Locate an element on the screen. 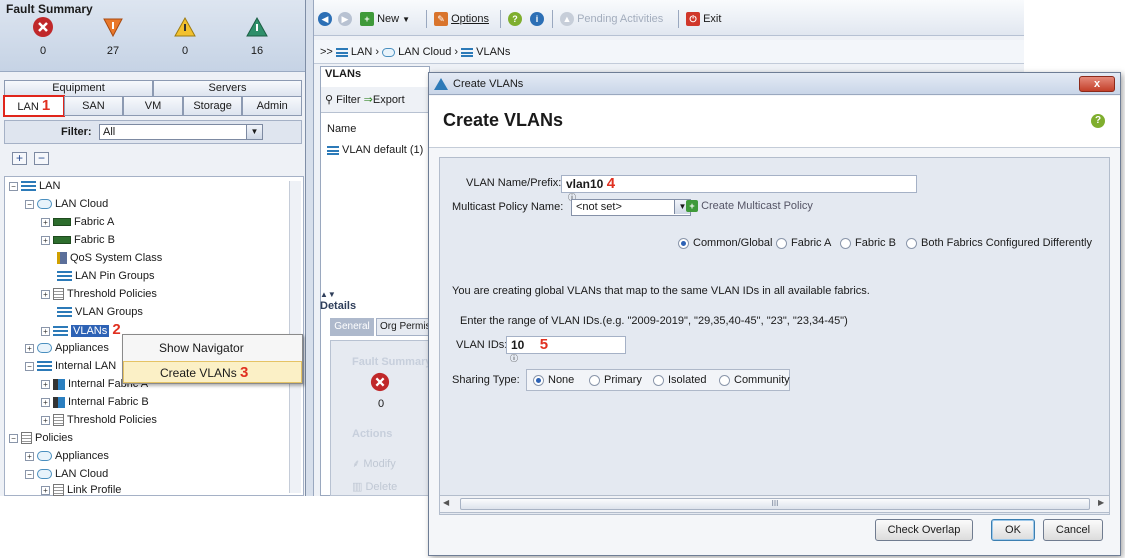  info-icon: i is located at coordinates (537, 19).